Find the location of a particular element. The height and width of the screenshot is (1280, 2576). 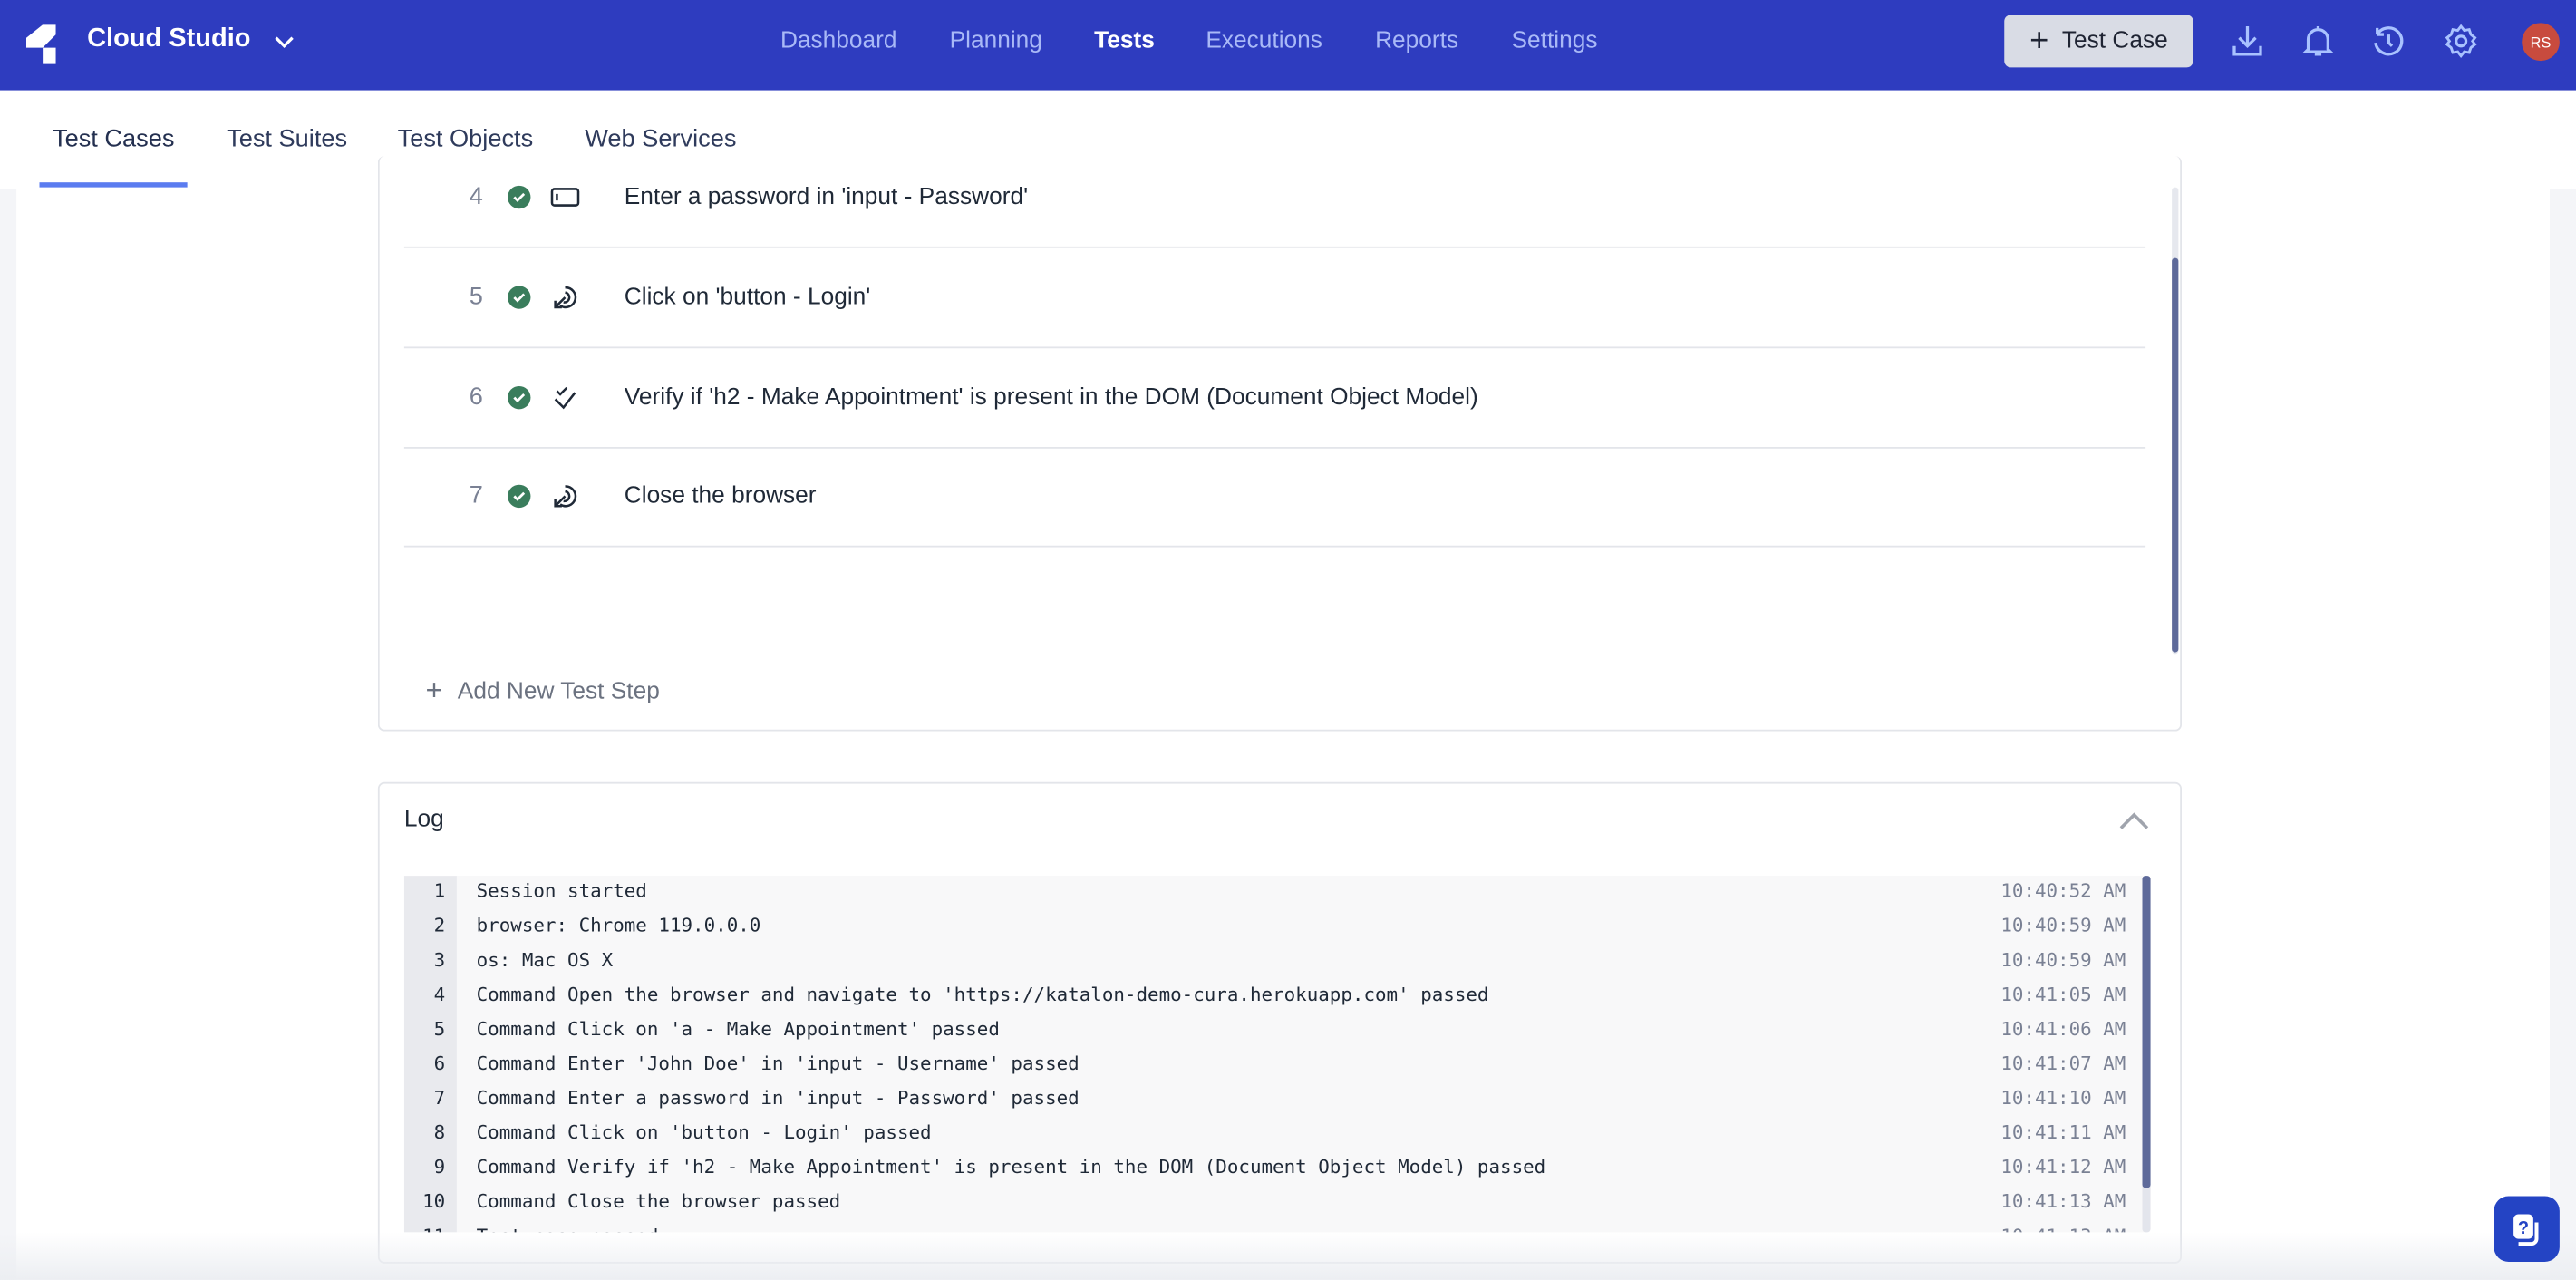

log-line-text: os: Mac OS X is located at coordinates (545, 959).